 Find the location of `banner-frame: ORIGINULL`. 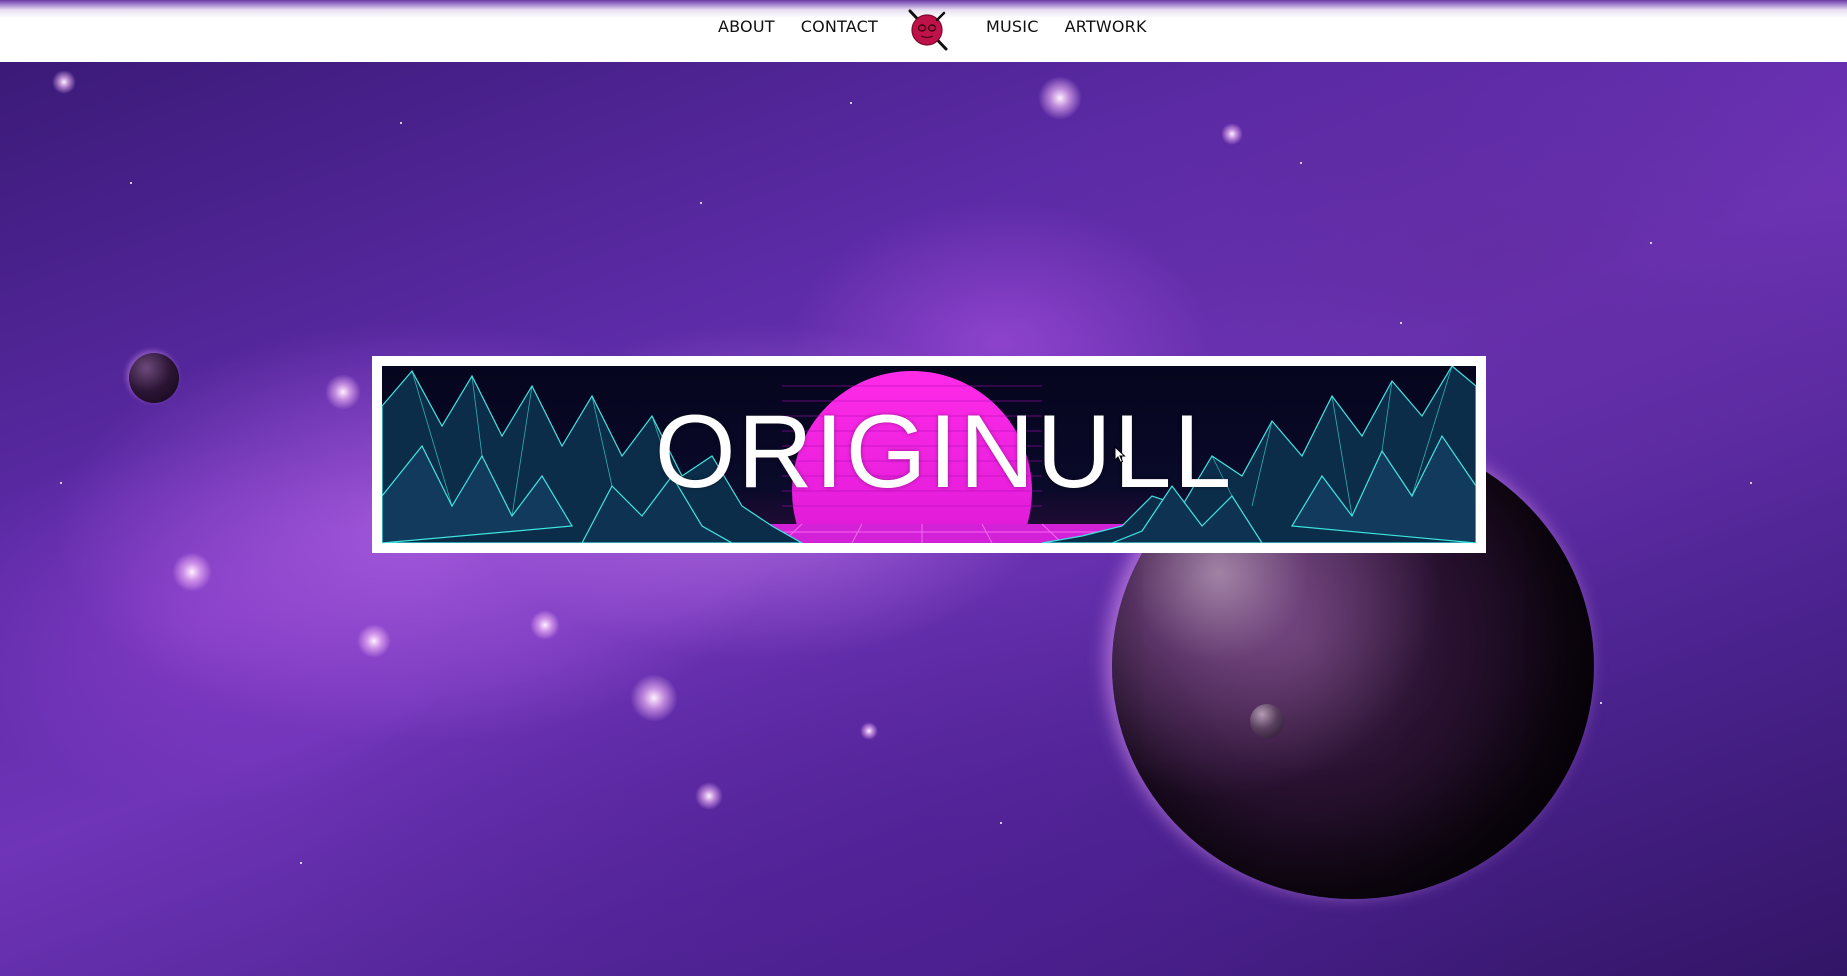

banner-frame: ORIGINULL is located at coordinates (929, 454).